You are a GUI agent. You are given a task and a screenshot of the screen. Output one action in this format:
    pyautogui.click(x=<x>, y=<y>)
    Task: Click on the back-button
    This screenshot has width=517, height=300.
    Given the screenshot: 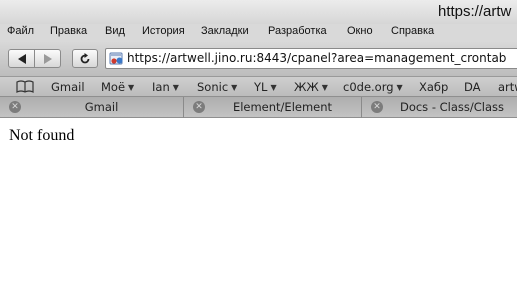 What is the action you would take?
    pyautogui.click(x=21, y=58)
    